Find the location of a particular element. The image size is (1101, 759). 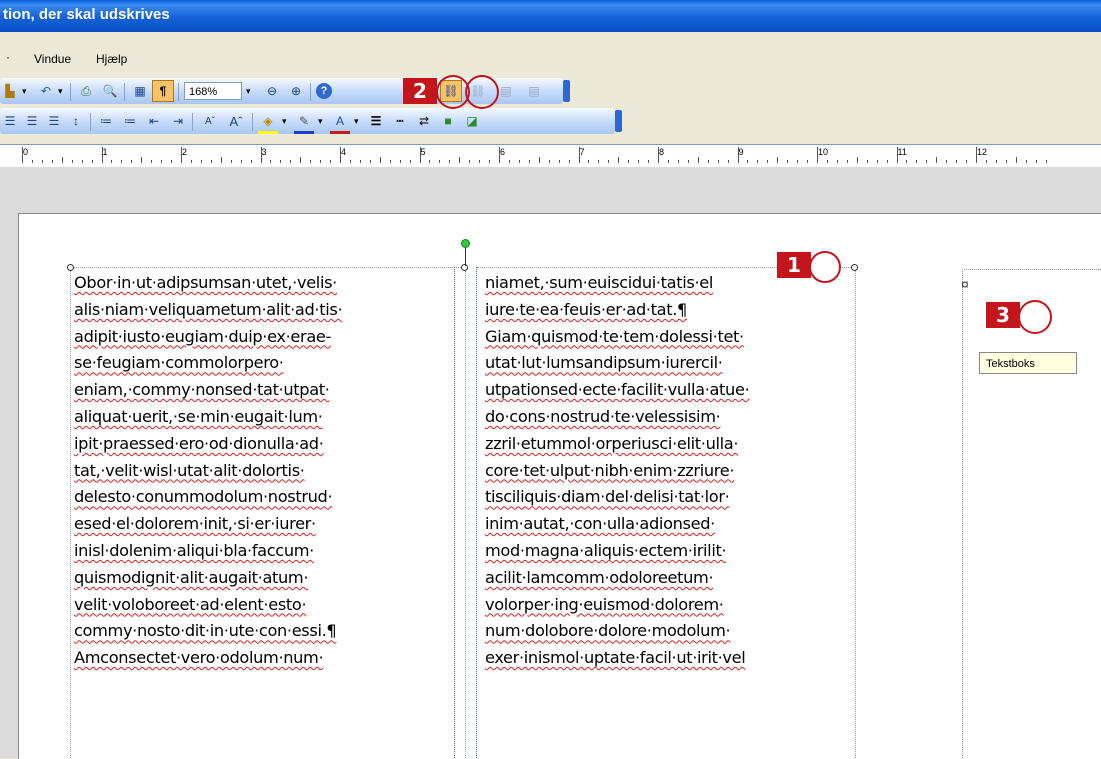

text-line: adipit·iusto·eugiam·duip·ex·erae- is located at coordinates (203, 336).